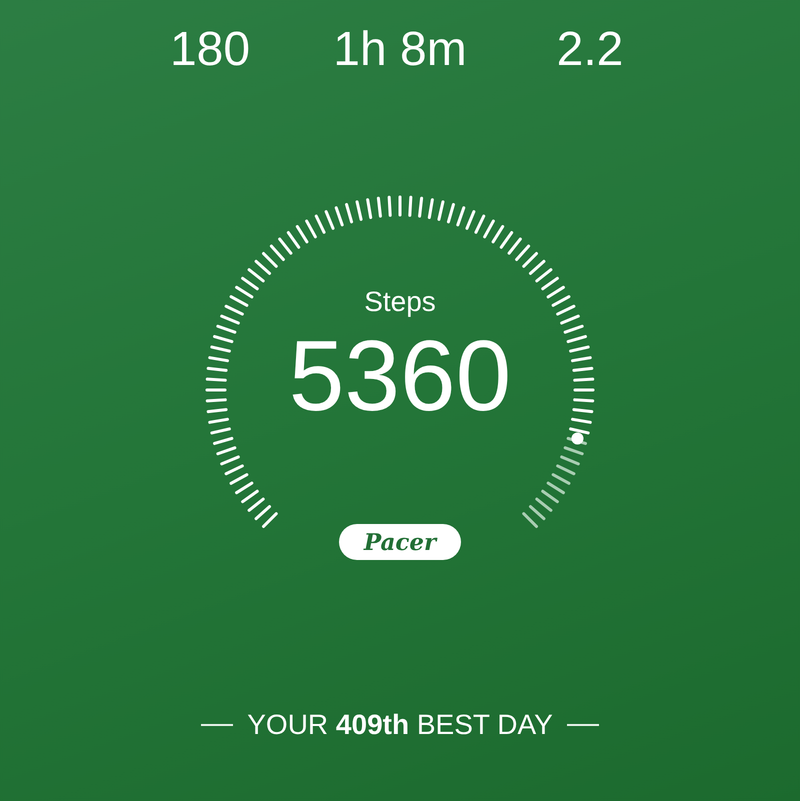 The height and width of the screenshot is (801, 800). I want to click on steps-label: Steps, so click(400, 302).